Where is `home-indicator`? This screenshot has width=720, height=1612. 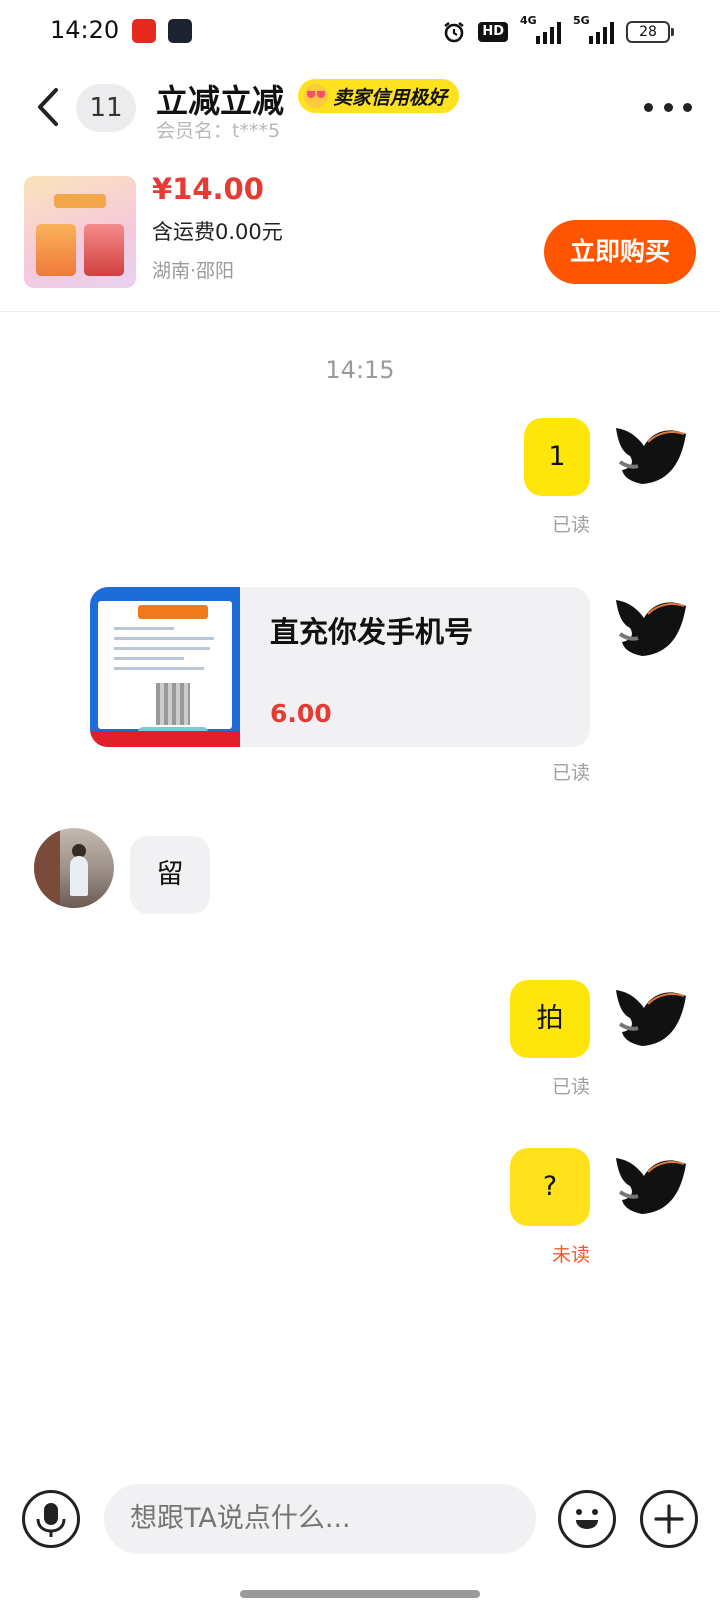
home-indicator is located at coordinates (360, 1594).